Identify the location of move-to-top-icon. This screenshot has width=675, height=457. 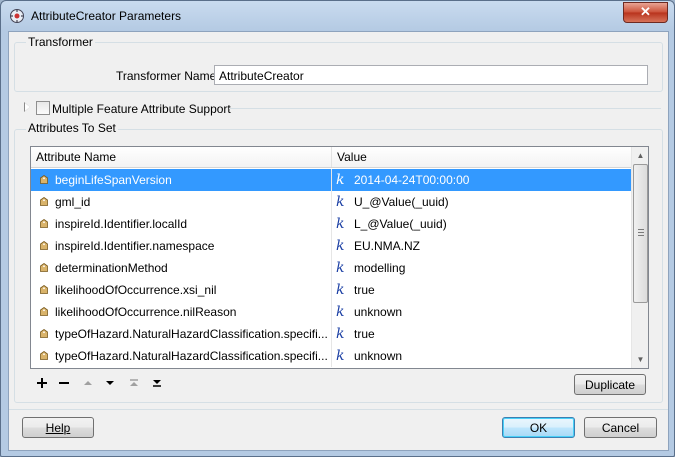
(134, 383).